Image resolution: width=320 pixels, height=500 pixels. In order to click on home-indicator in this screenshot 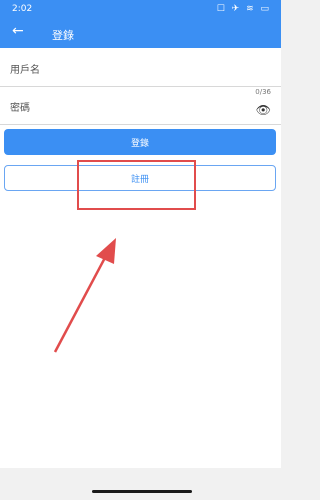, I will do `click(142, 491)`.